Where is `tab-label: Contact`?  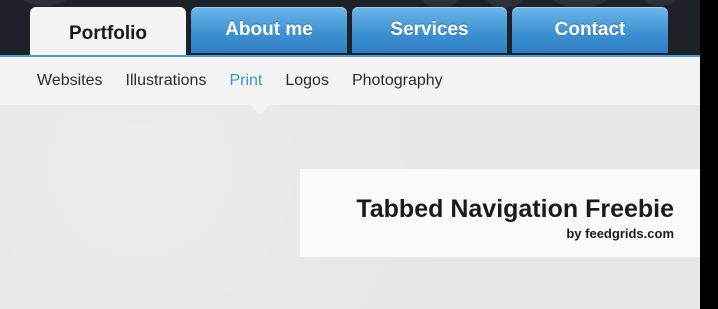 tab-label: Contact is located at coordinates (590, 29).